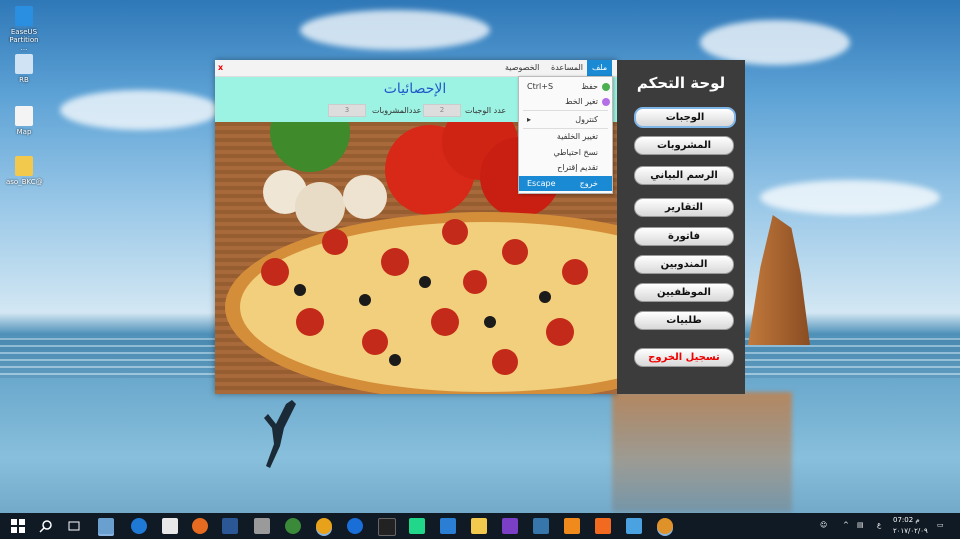 This screenshot has height=539, width=960. Describe the element at coordinates (200, 526) in the screenshot. I see `firefox-icon` at that location.